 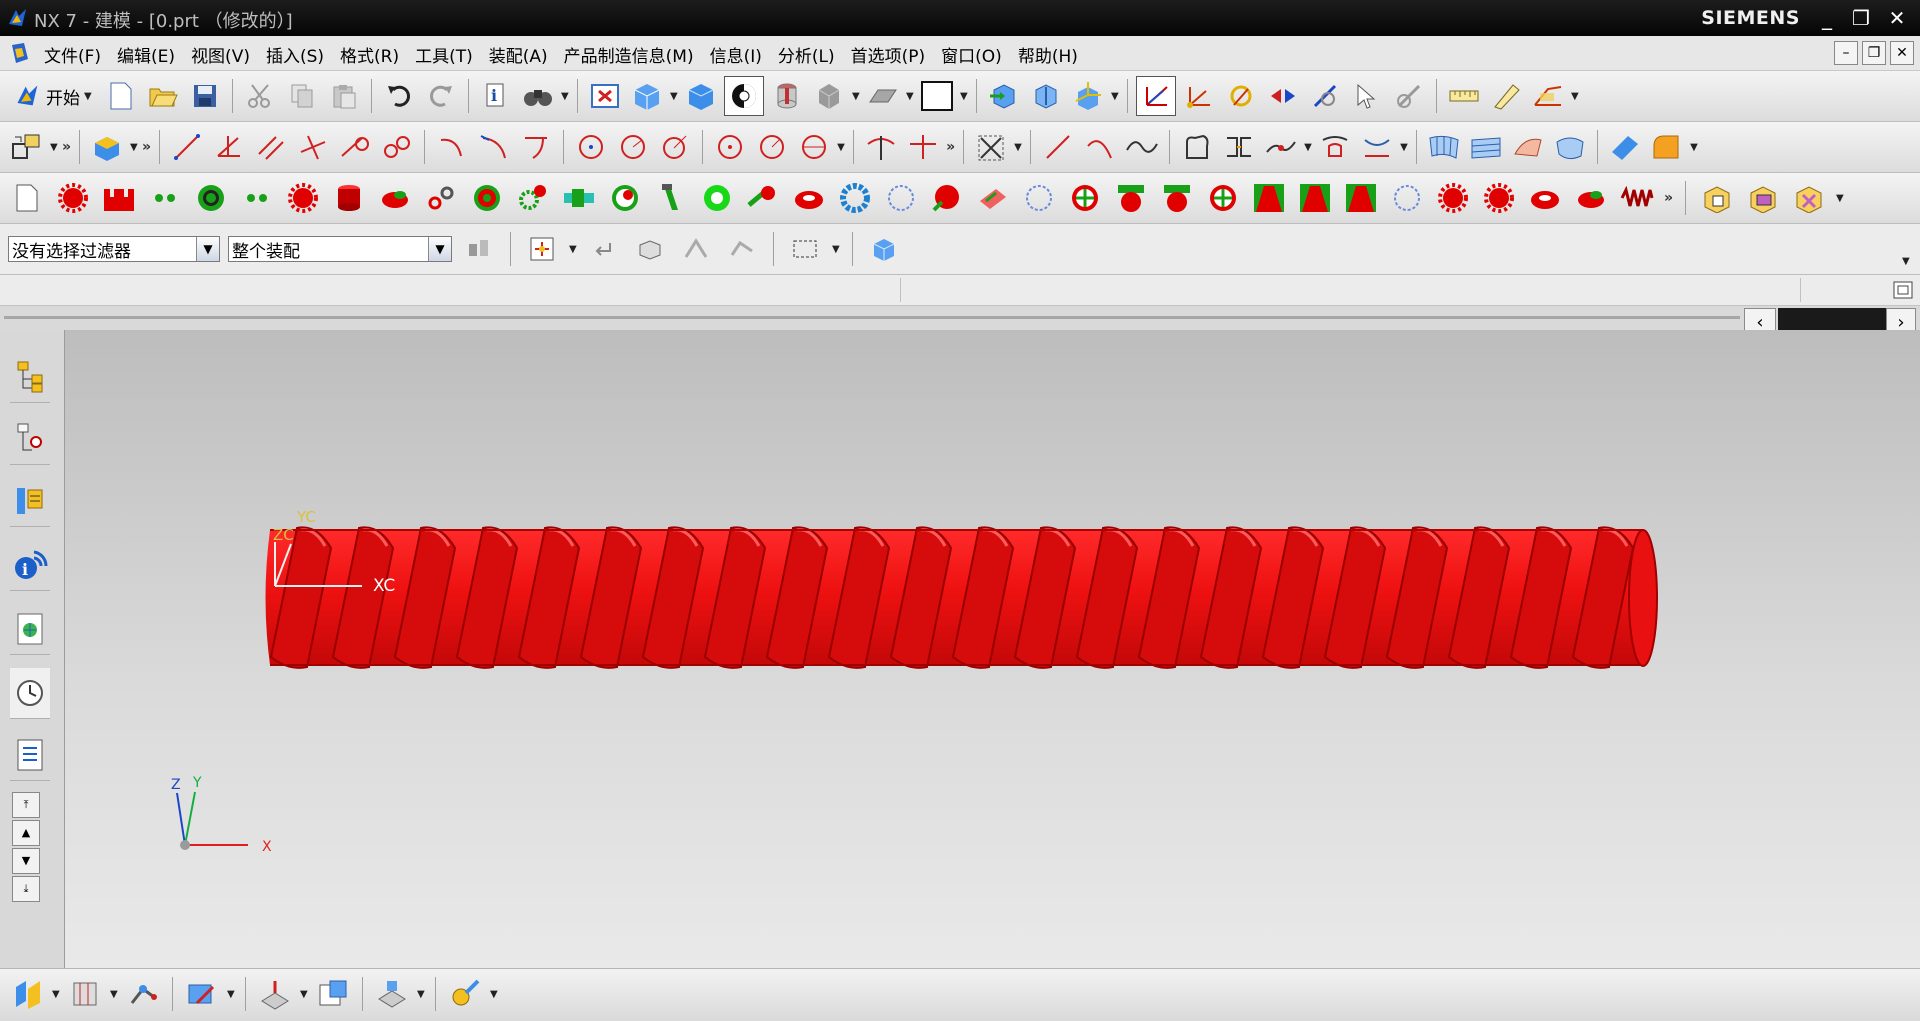 What do you see at coordinates (257, 198) in the screenshot?
I see `gear-pair-button` at bounding box center [257, 198].